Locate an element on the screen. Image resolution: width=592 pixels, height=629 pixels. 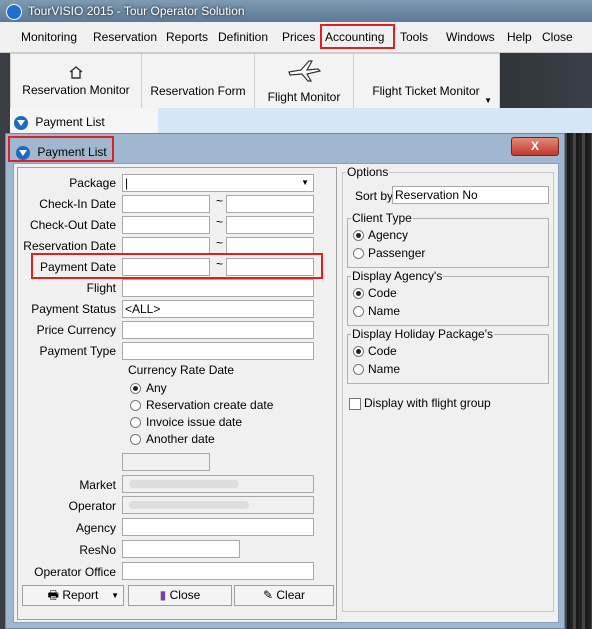
holiday-code-radio is located at coordinates (358, 351).